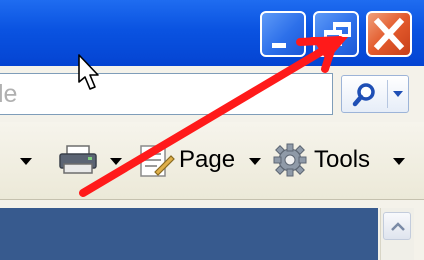 This screenshot has height=260, width=424. Describe the element at coordinates (283, 34) in the screenshot. I see `minimize-button` at that location.